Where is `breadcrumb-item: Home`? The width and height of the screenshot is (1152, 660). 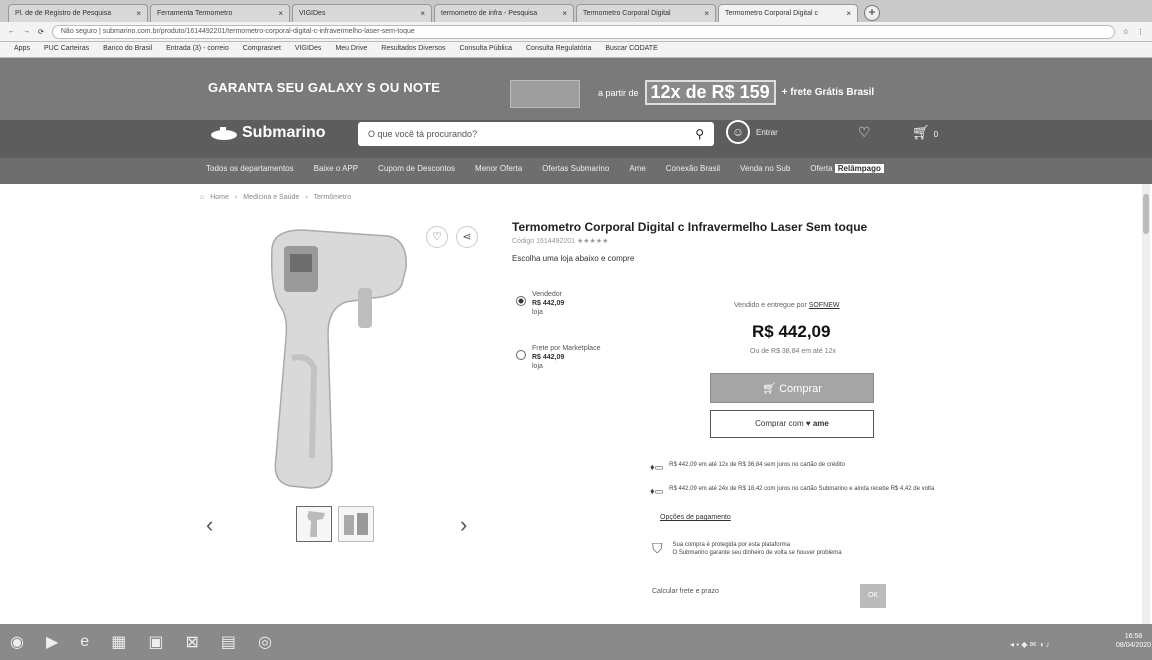 breadcrumb-item: Home is located at coordinates (219, 197).